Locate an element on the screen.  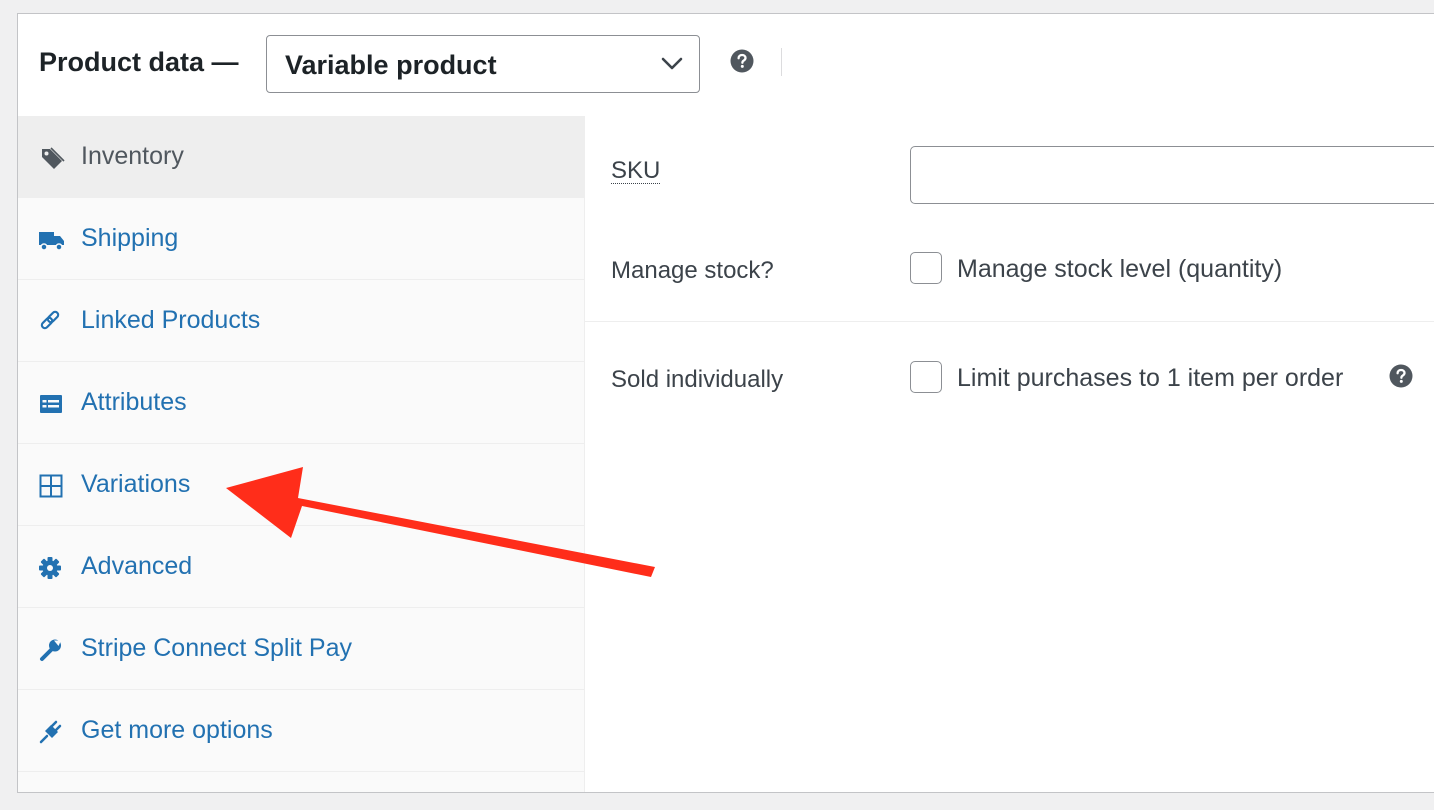
sold-individually-checkbox-label: Limit purchases to 1 item per order is located at coordinates (1150, 378).